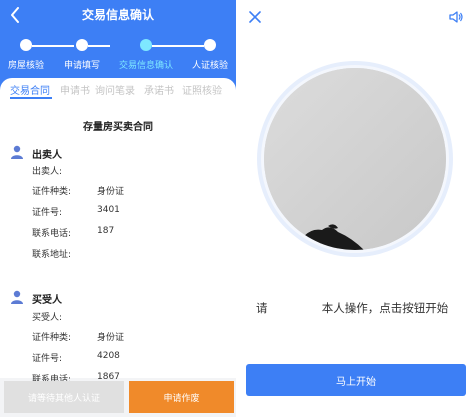 This screenshot has height=417, width=474. I want to click on prompt-text: 本人操作，点击按钮开始, so click(385, 308).